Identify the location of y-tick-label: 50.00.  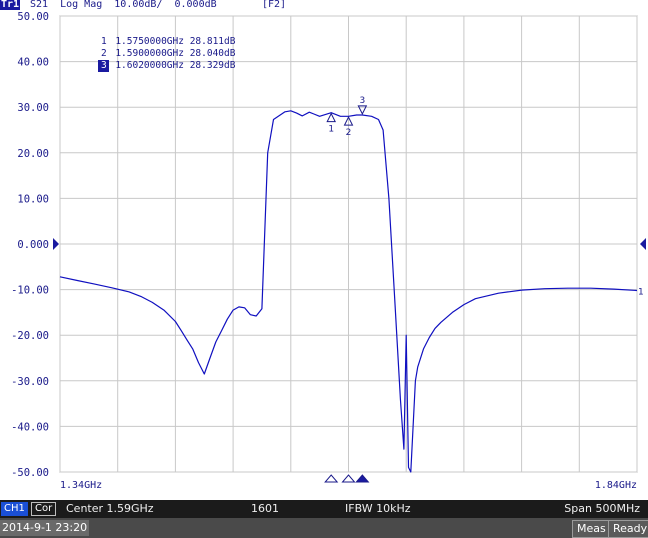
(33, 17).